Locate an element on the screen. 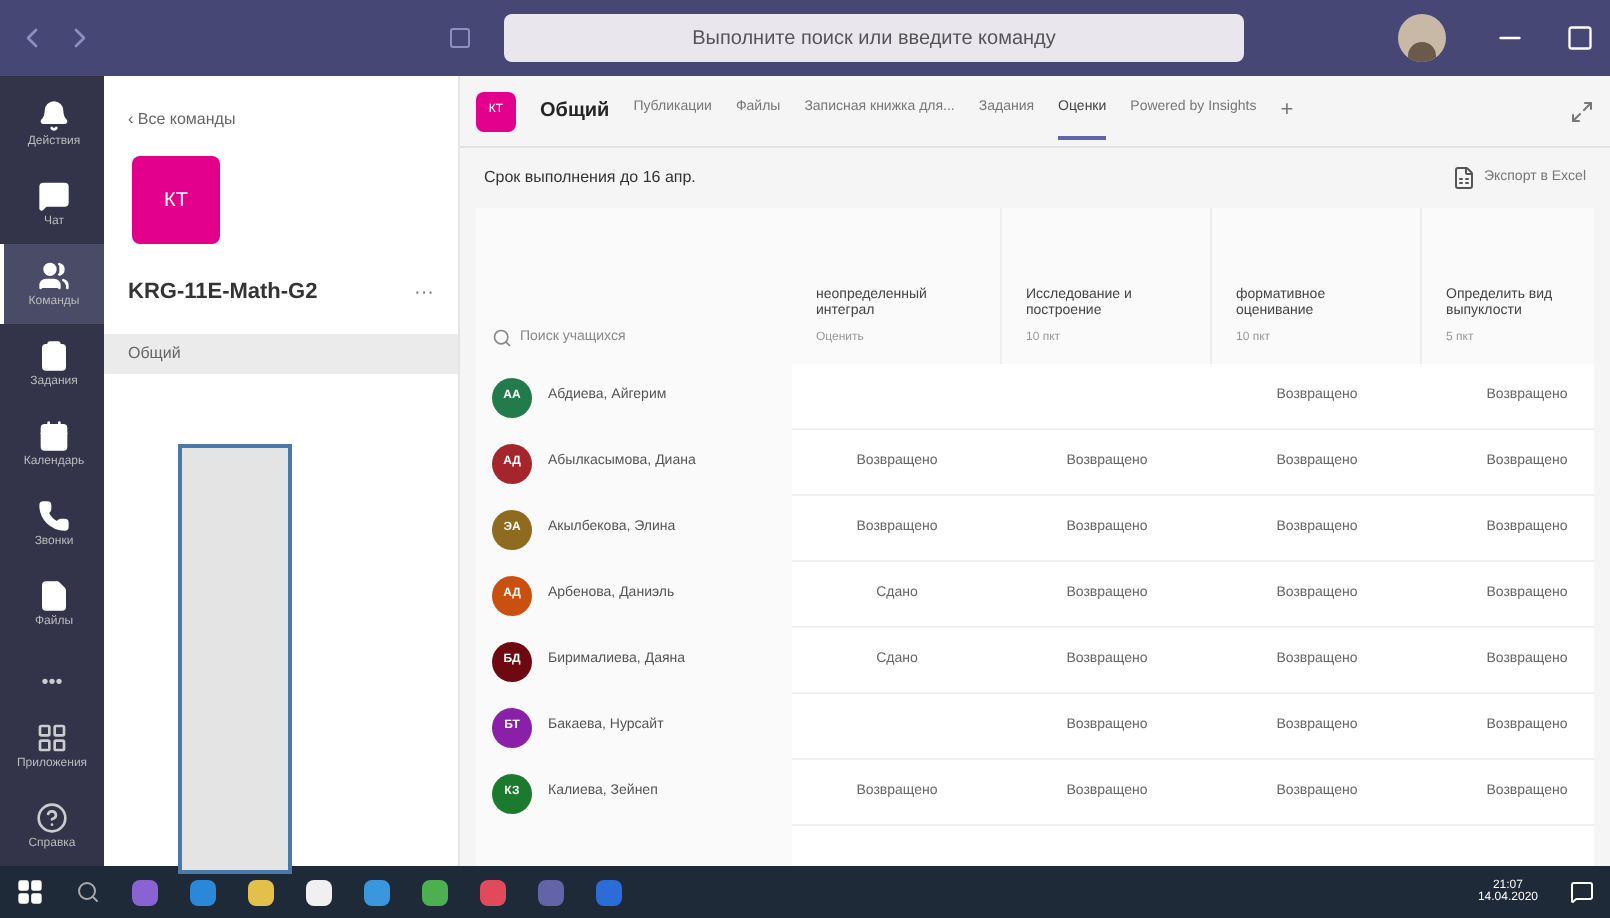 This screenshot has width=1610, height=918. channel-item: Общий is located at coordinates (281, 353).